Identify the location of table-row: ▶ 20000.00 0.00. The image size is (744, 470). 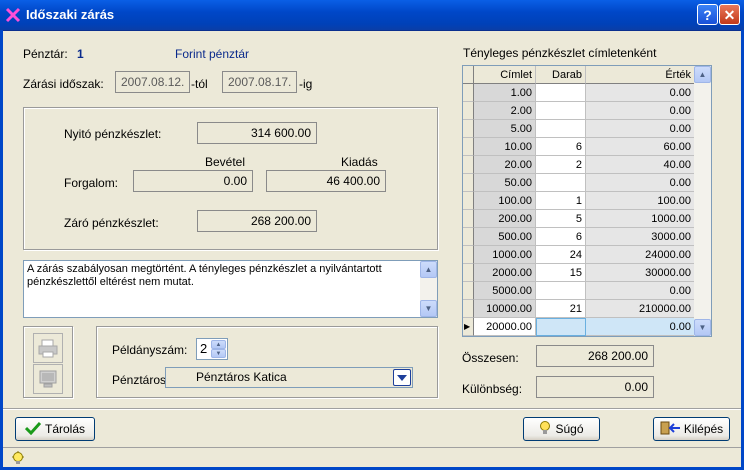
(579, 327).